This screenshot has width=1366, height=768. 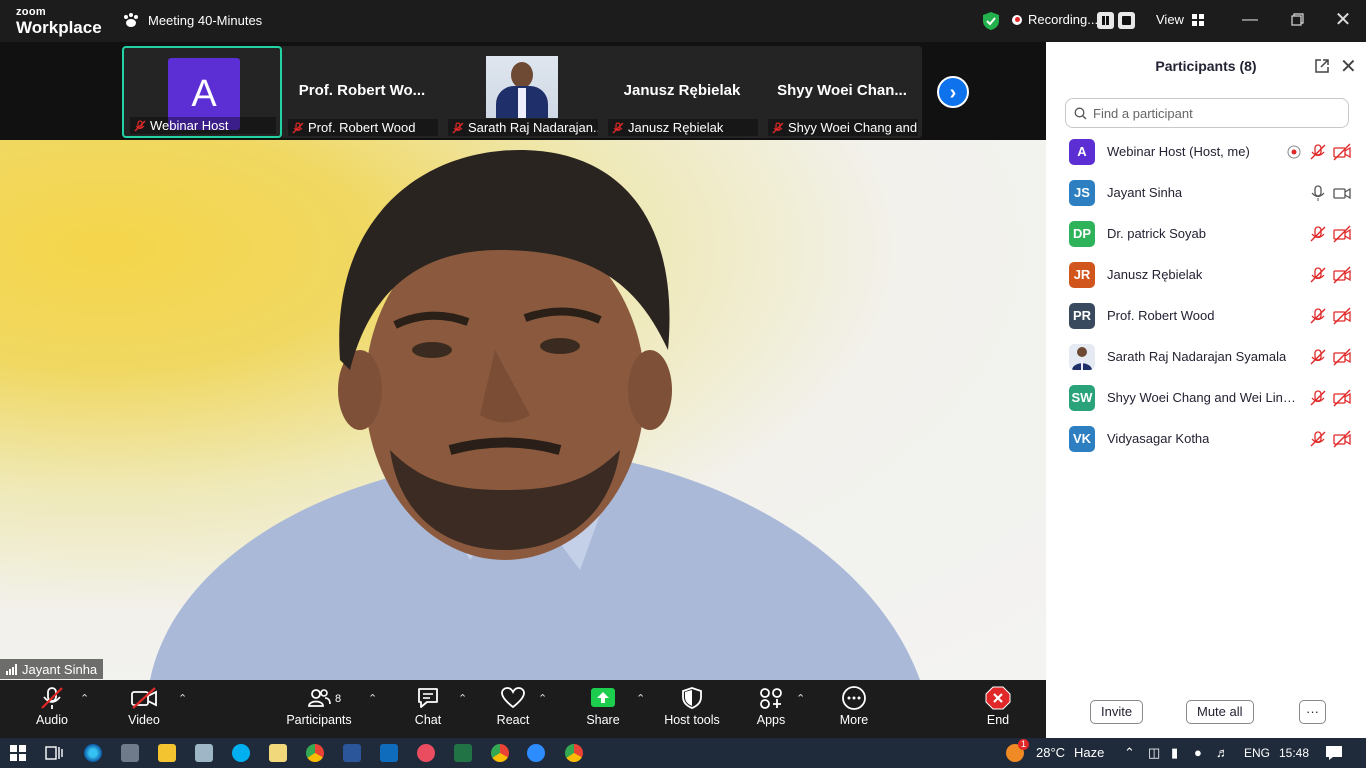 I want to click on more-options-button: ···, so click(x=1312, y=712).